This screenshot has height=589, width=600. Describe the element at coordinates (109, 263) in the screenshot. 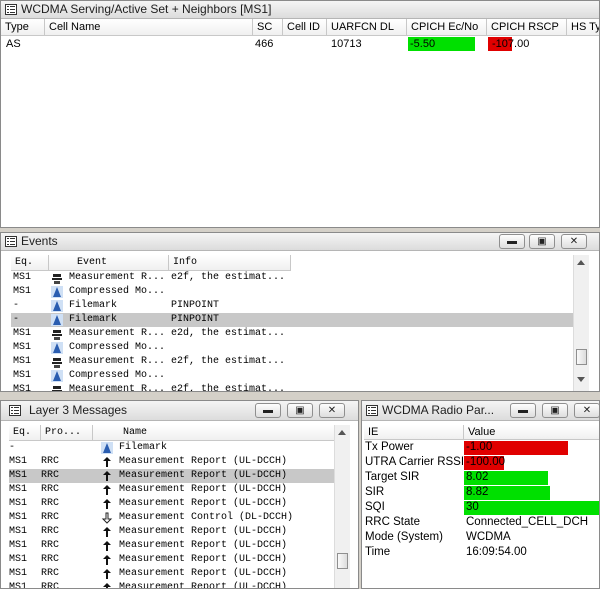

I see `col-event: Event` at that location.